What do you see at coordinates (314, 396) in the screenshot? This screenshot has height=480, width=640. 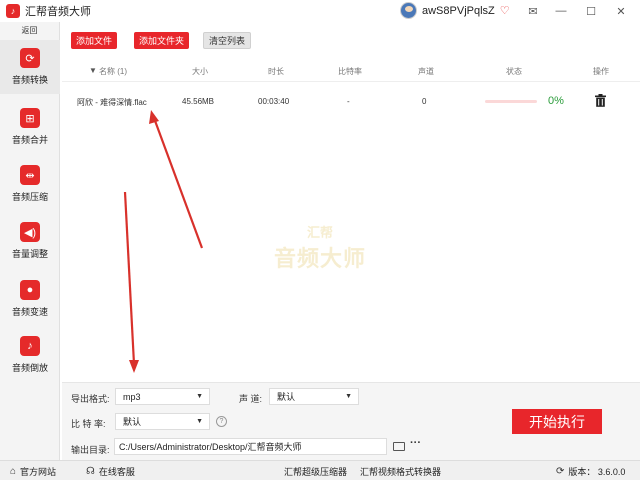 I see `channel-select: 默认 ▼` at bounding box center [314, 396].